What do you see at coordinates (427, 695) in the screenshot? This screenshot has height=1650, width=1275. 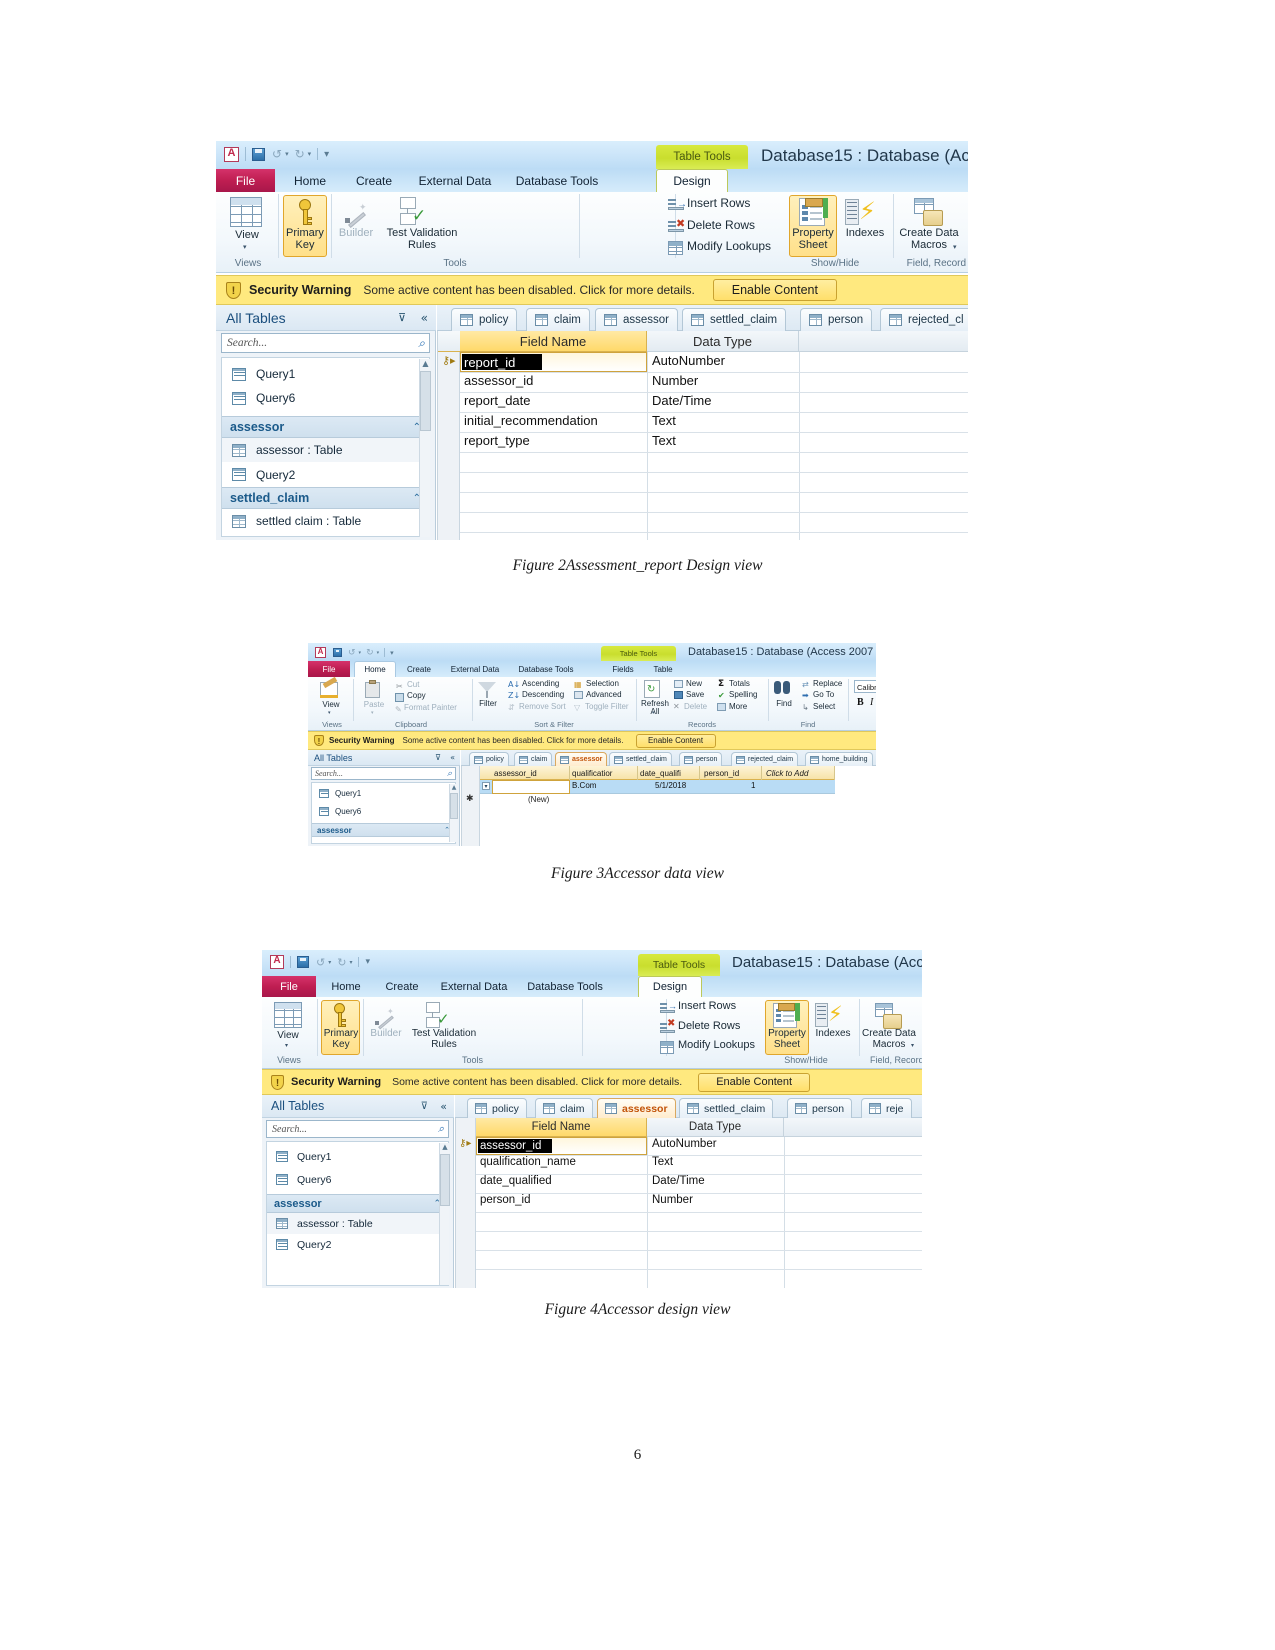 I see `copy-label: Copy` at bounding box center [427, 695].